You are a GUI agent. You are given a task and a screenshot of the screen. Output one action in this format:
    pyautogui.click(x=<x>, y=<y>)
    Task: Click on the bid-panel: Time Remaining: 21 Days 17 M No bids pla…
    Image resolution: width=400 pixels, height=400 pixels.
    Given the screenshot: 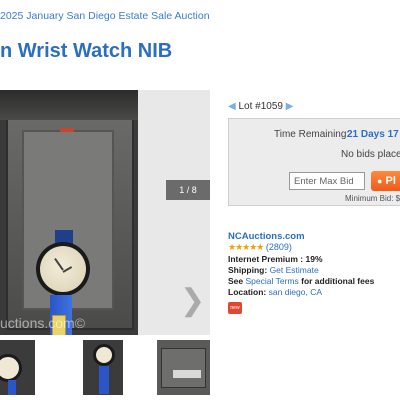 What is the action you would take?
    pyautogui.click(x=314, y=162)
    